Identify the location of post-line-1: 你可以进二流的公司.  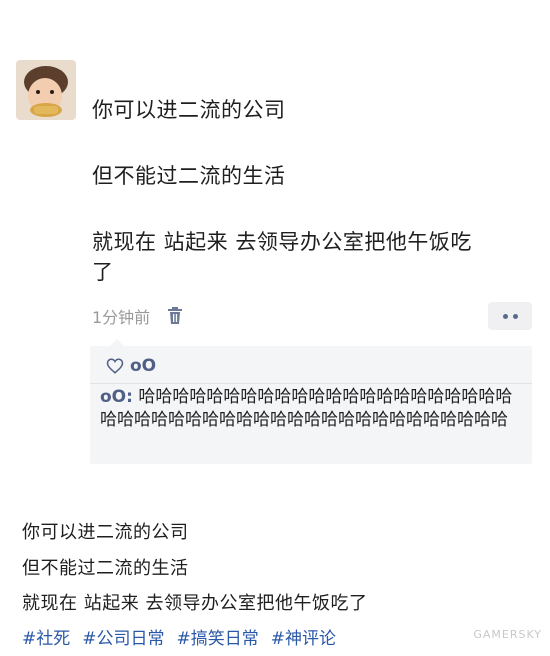
(189, 110).